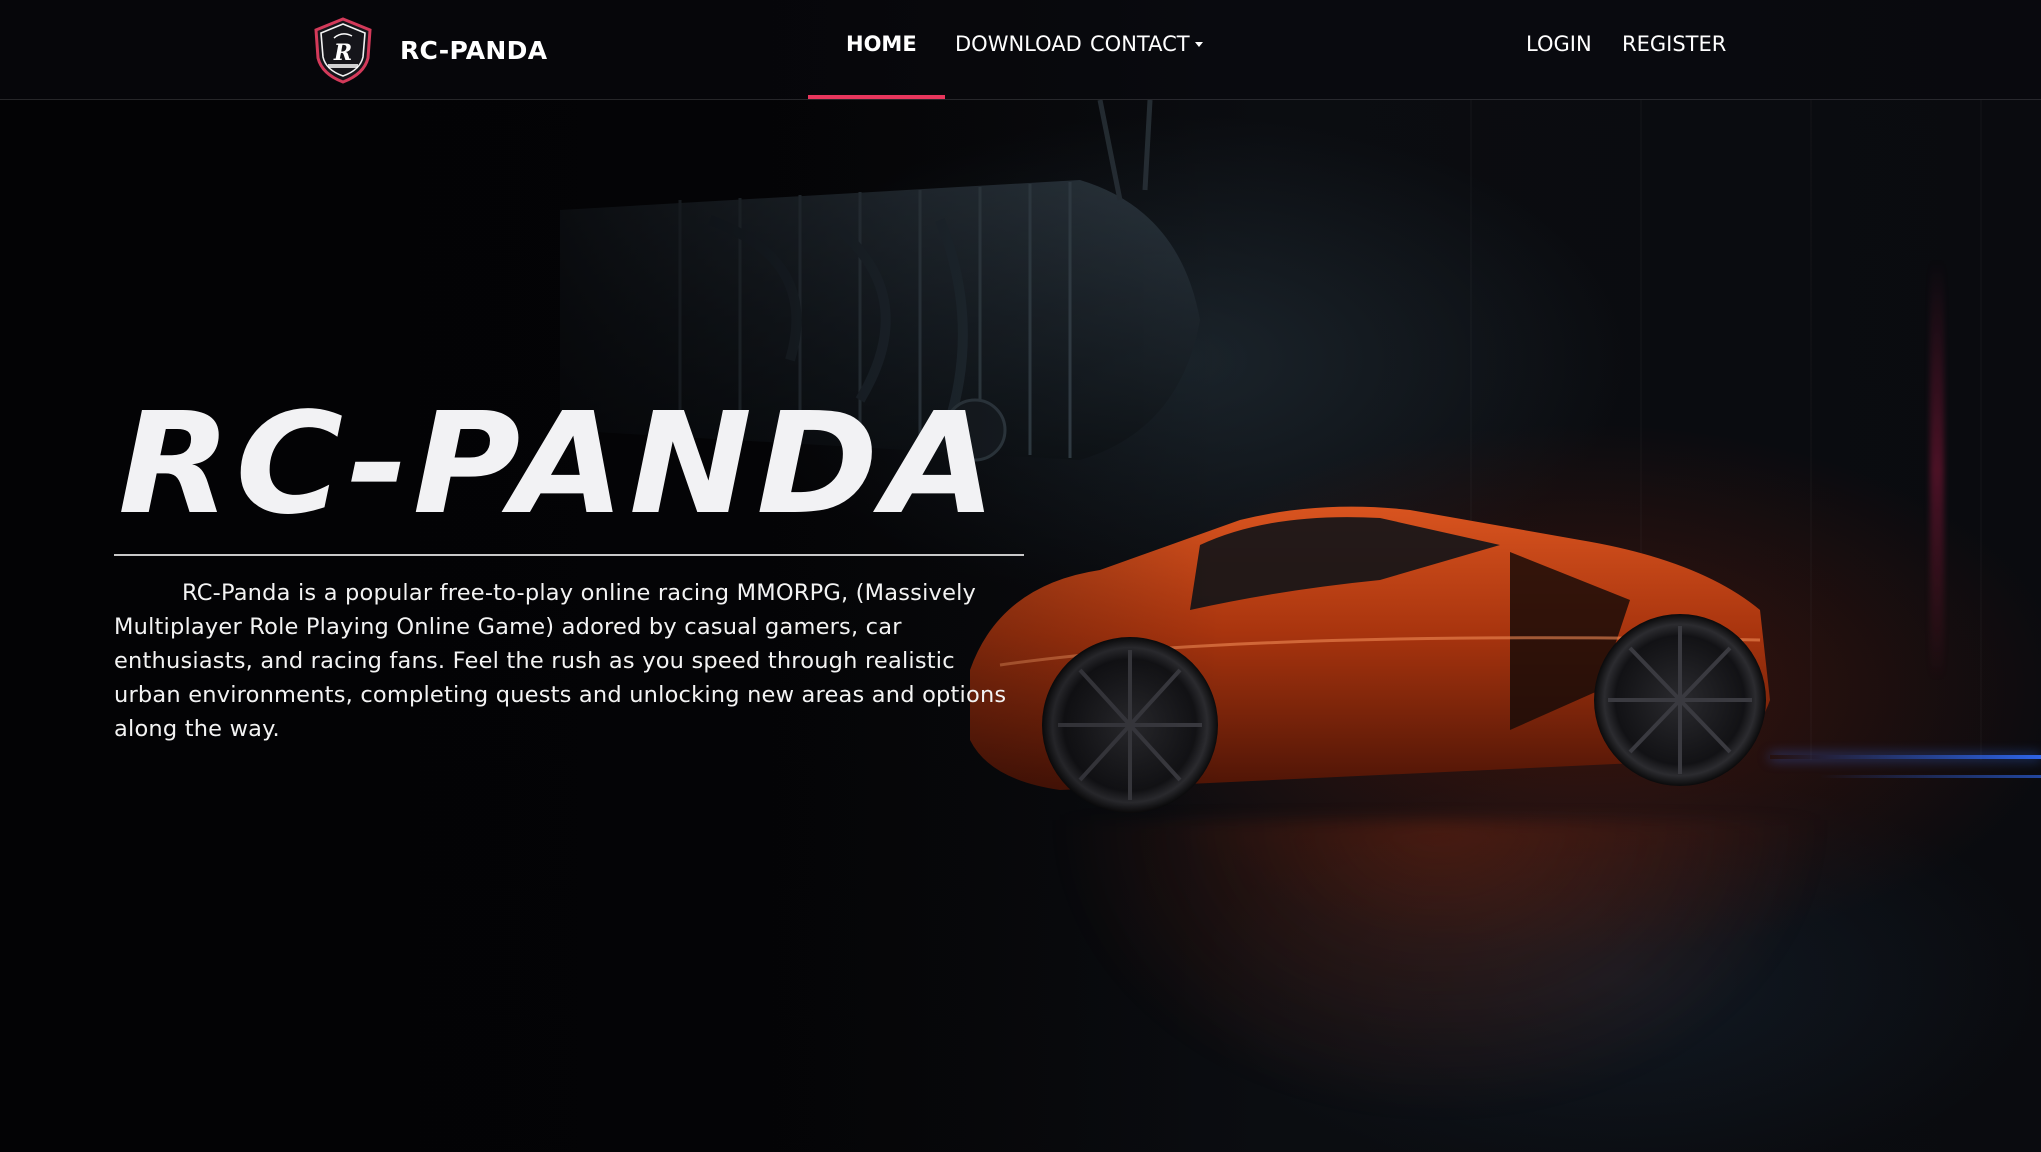 This screenshot has width=2041, height=1152. What do you see at coordinates (1018, 44) in the screenshot?
I see `nav-download: DOWNLOAD` at bounding box center [1018, 44].